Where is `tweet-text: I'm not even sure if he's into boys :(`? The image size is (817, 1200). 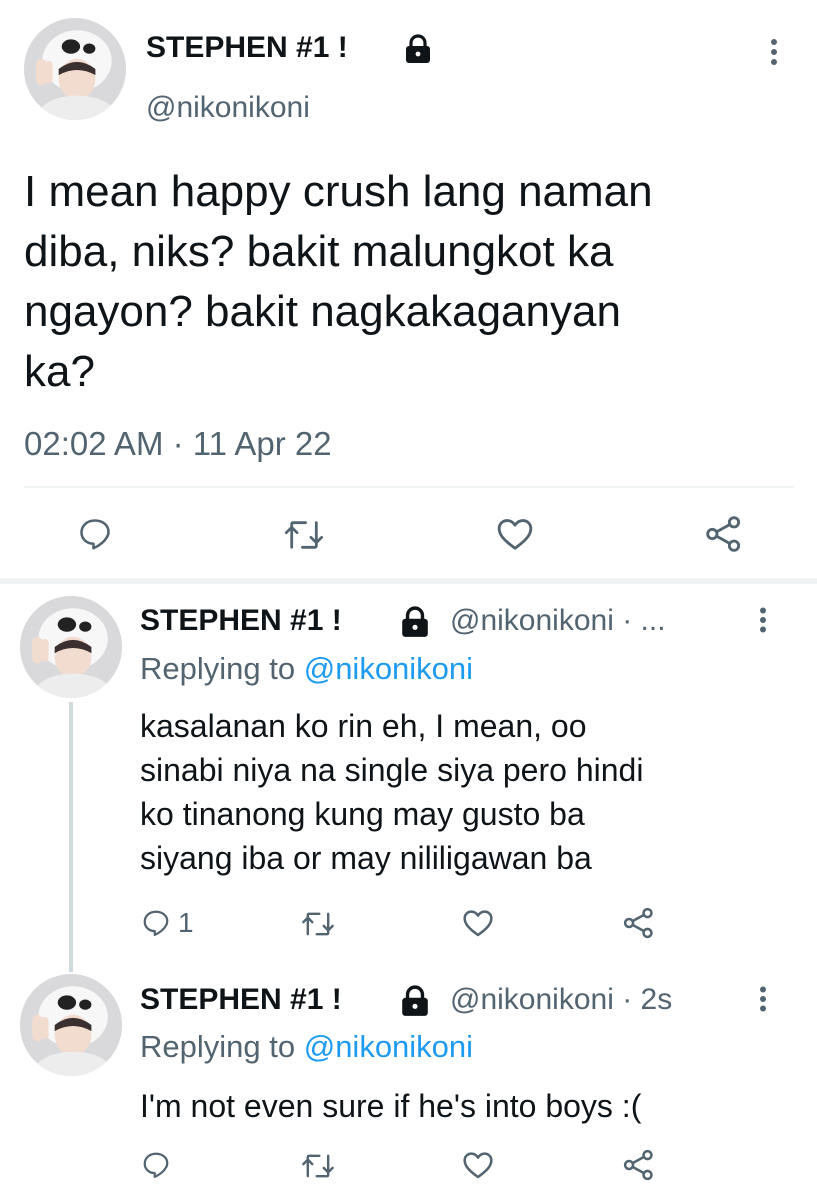 tweet-text: I'm not even sure if he's into boys :( is located at coordinates (470, 1106).